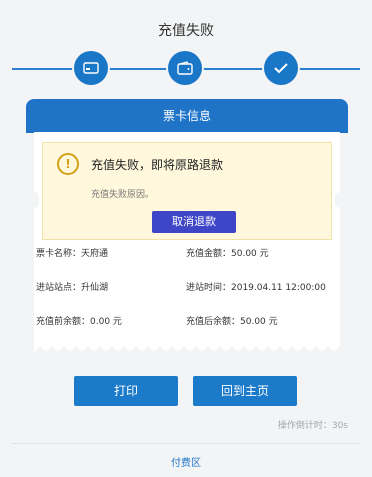 Image resolution: width=372 pixels, height=477 pixels. What do you see at coordinates (194, 222) in the screenshot?
I see `cancel-refund-button: 取消退款` at bounding box center [194, 222].